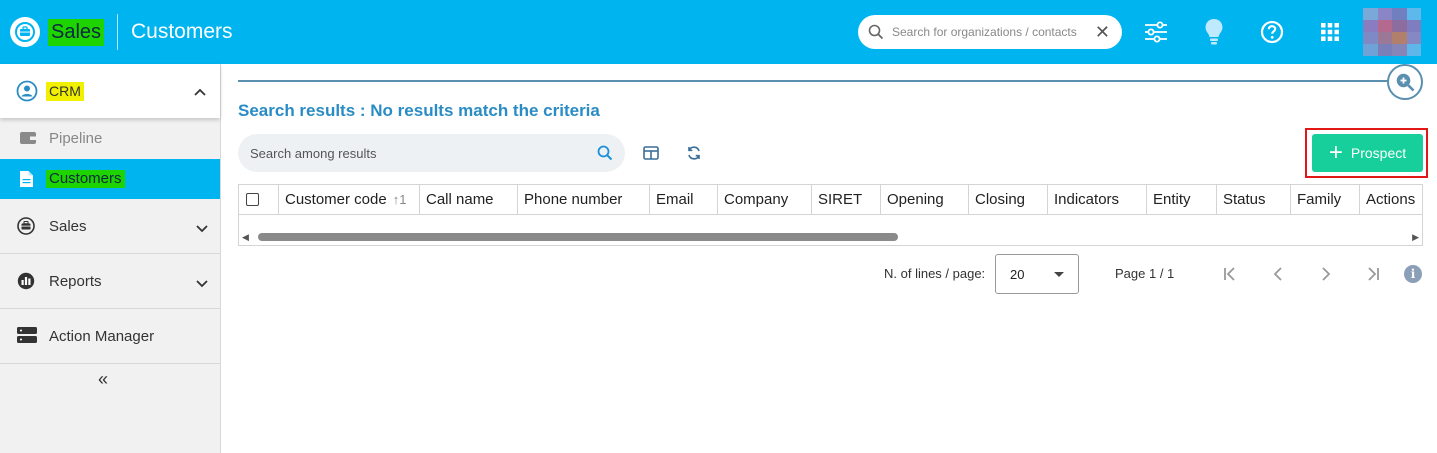 The width and height of the screenshot is (1437, 453). Describe the element at coordinates (1145, 273) in the screenshot. I see `page-info: Page 1 / 1` at that location.